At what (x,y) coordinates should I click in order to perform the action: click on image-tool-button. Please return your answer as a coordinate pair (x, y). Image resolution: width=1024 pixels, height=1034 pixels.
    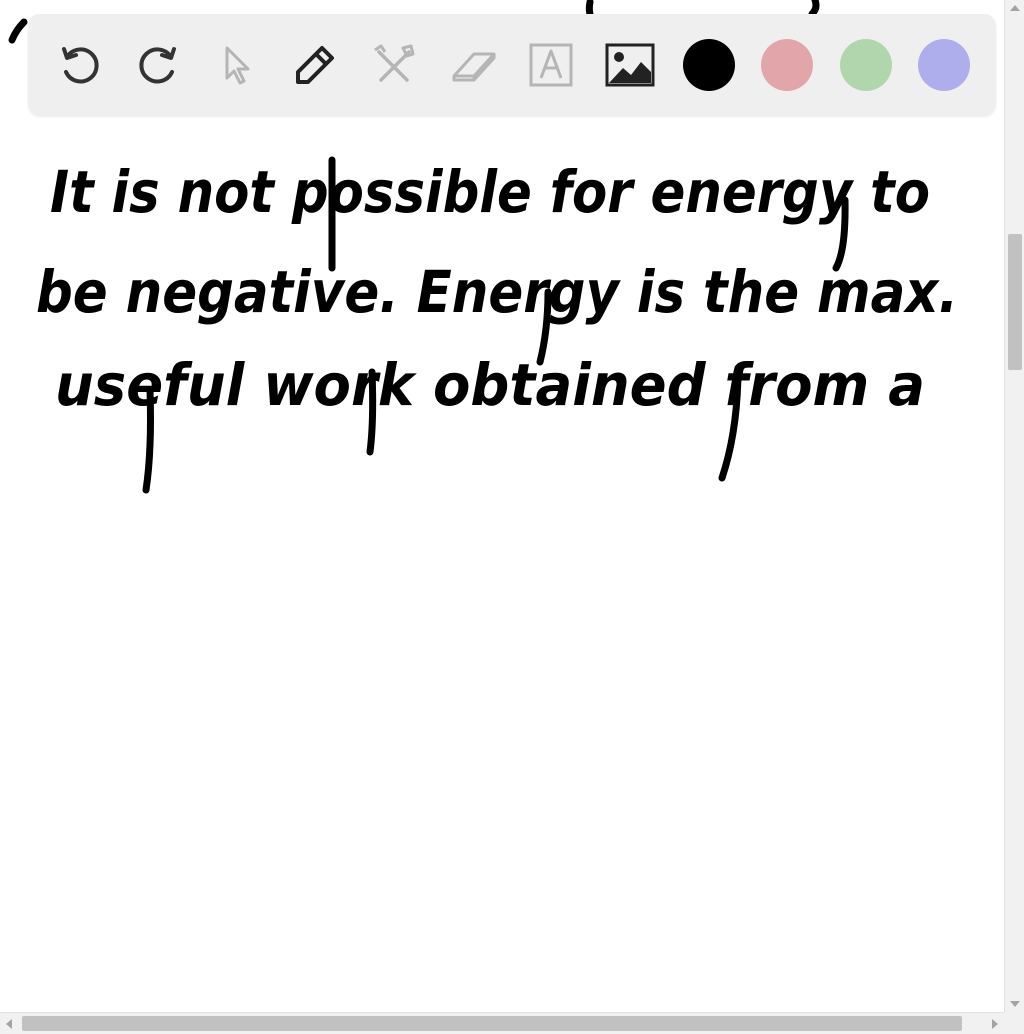
    Looking at the image, I should click on (630, 65).